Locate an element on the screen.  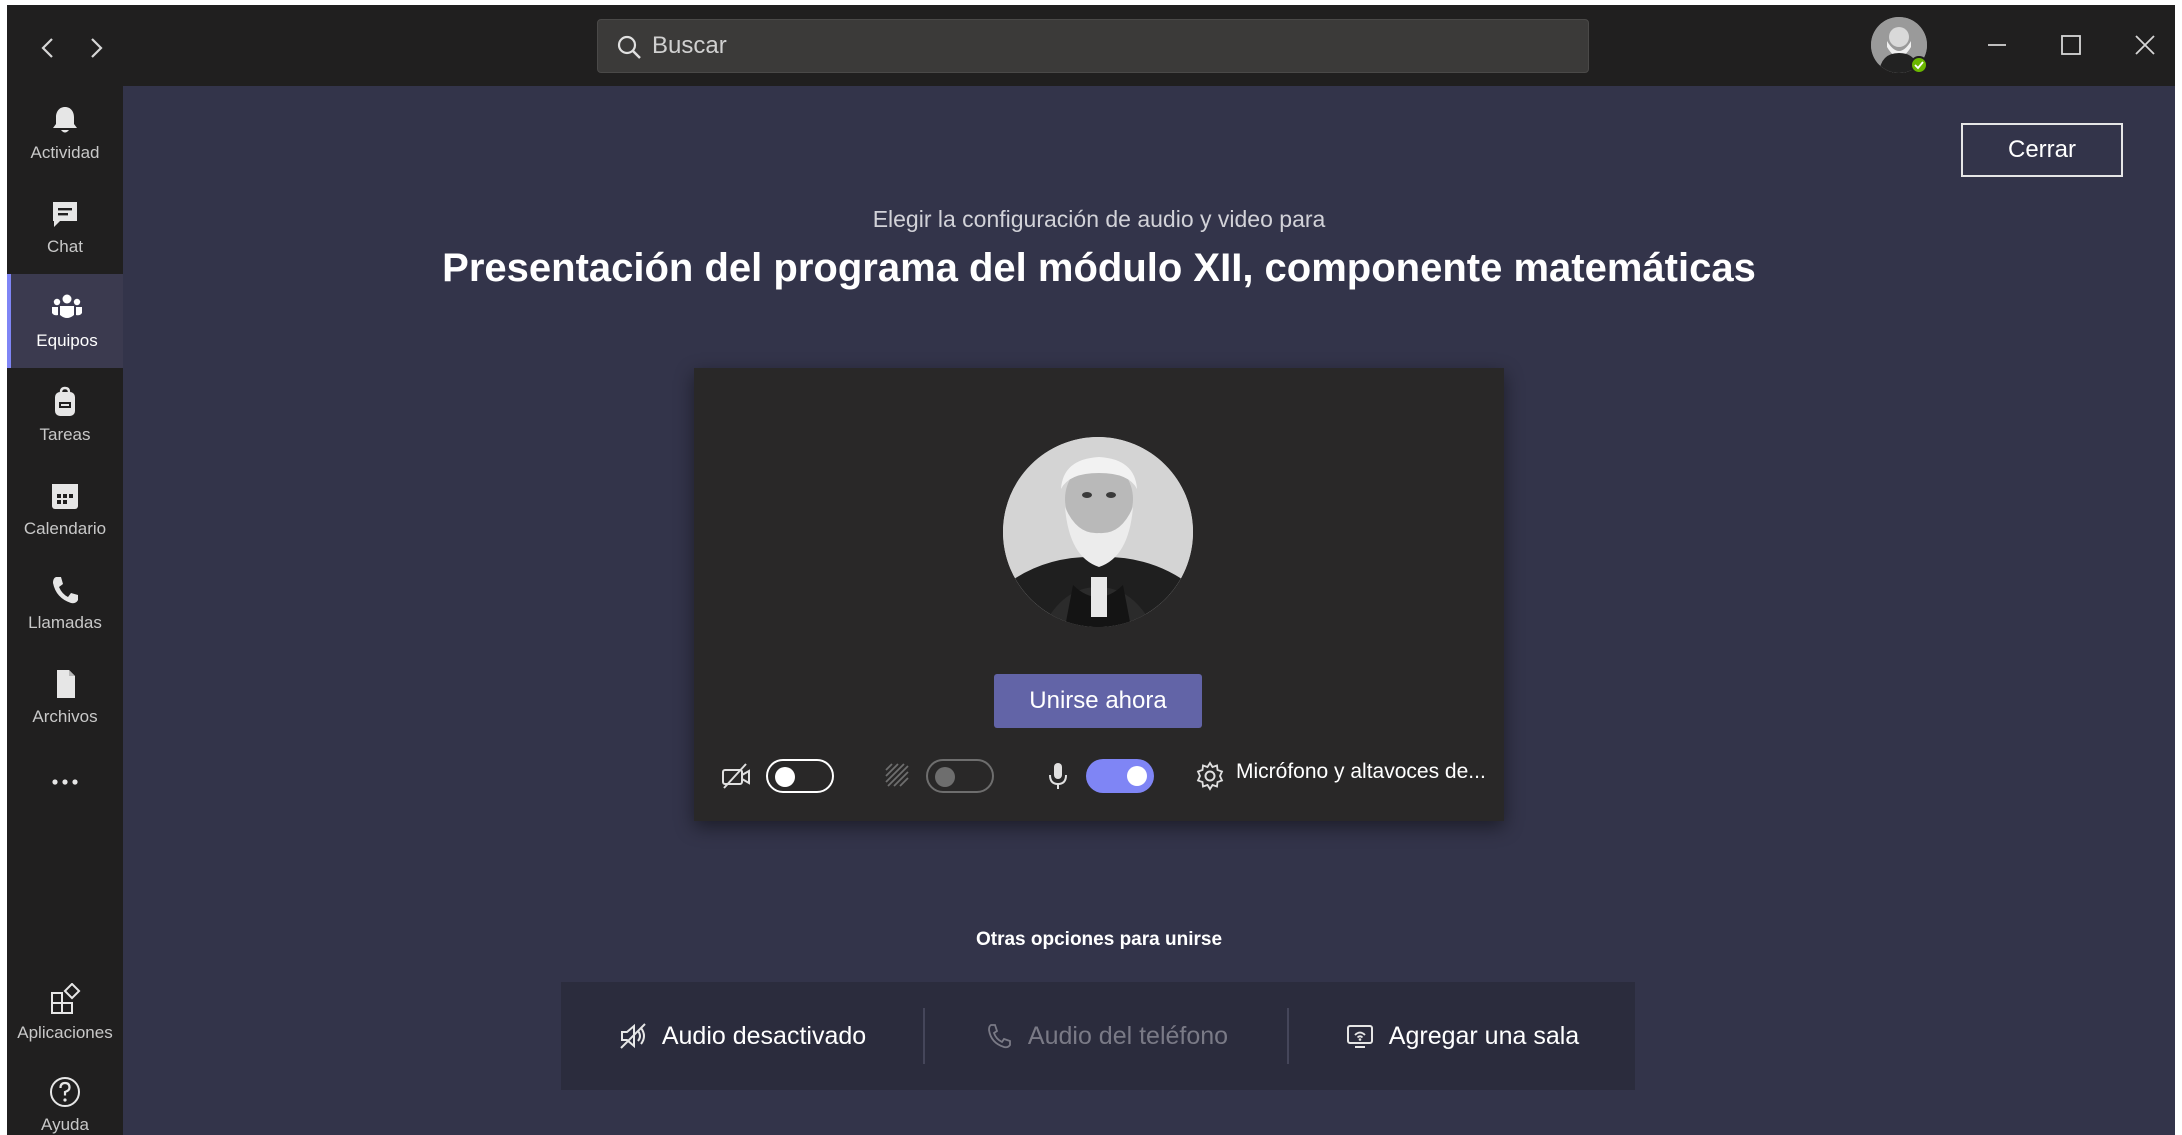
background-blur-toggle is located at coordinates (960, 776).